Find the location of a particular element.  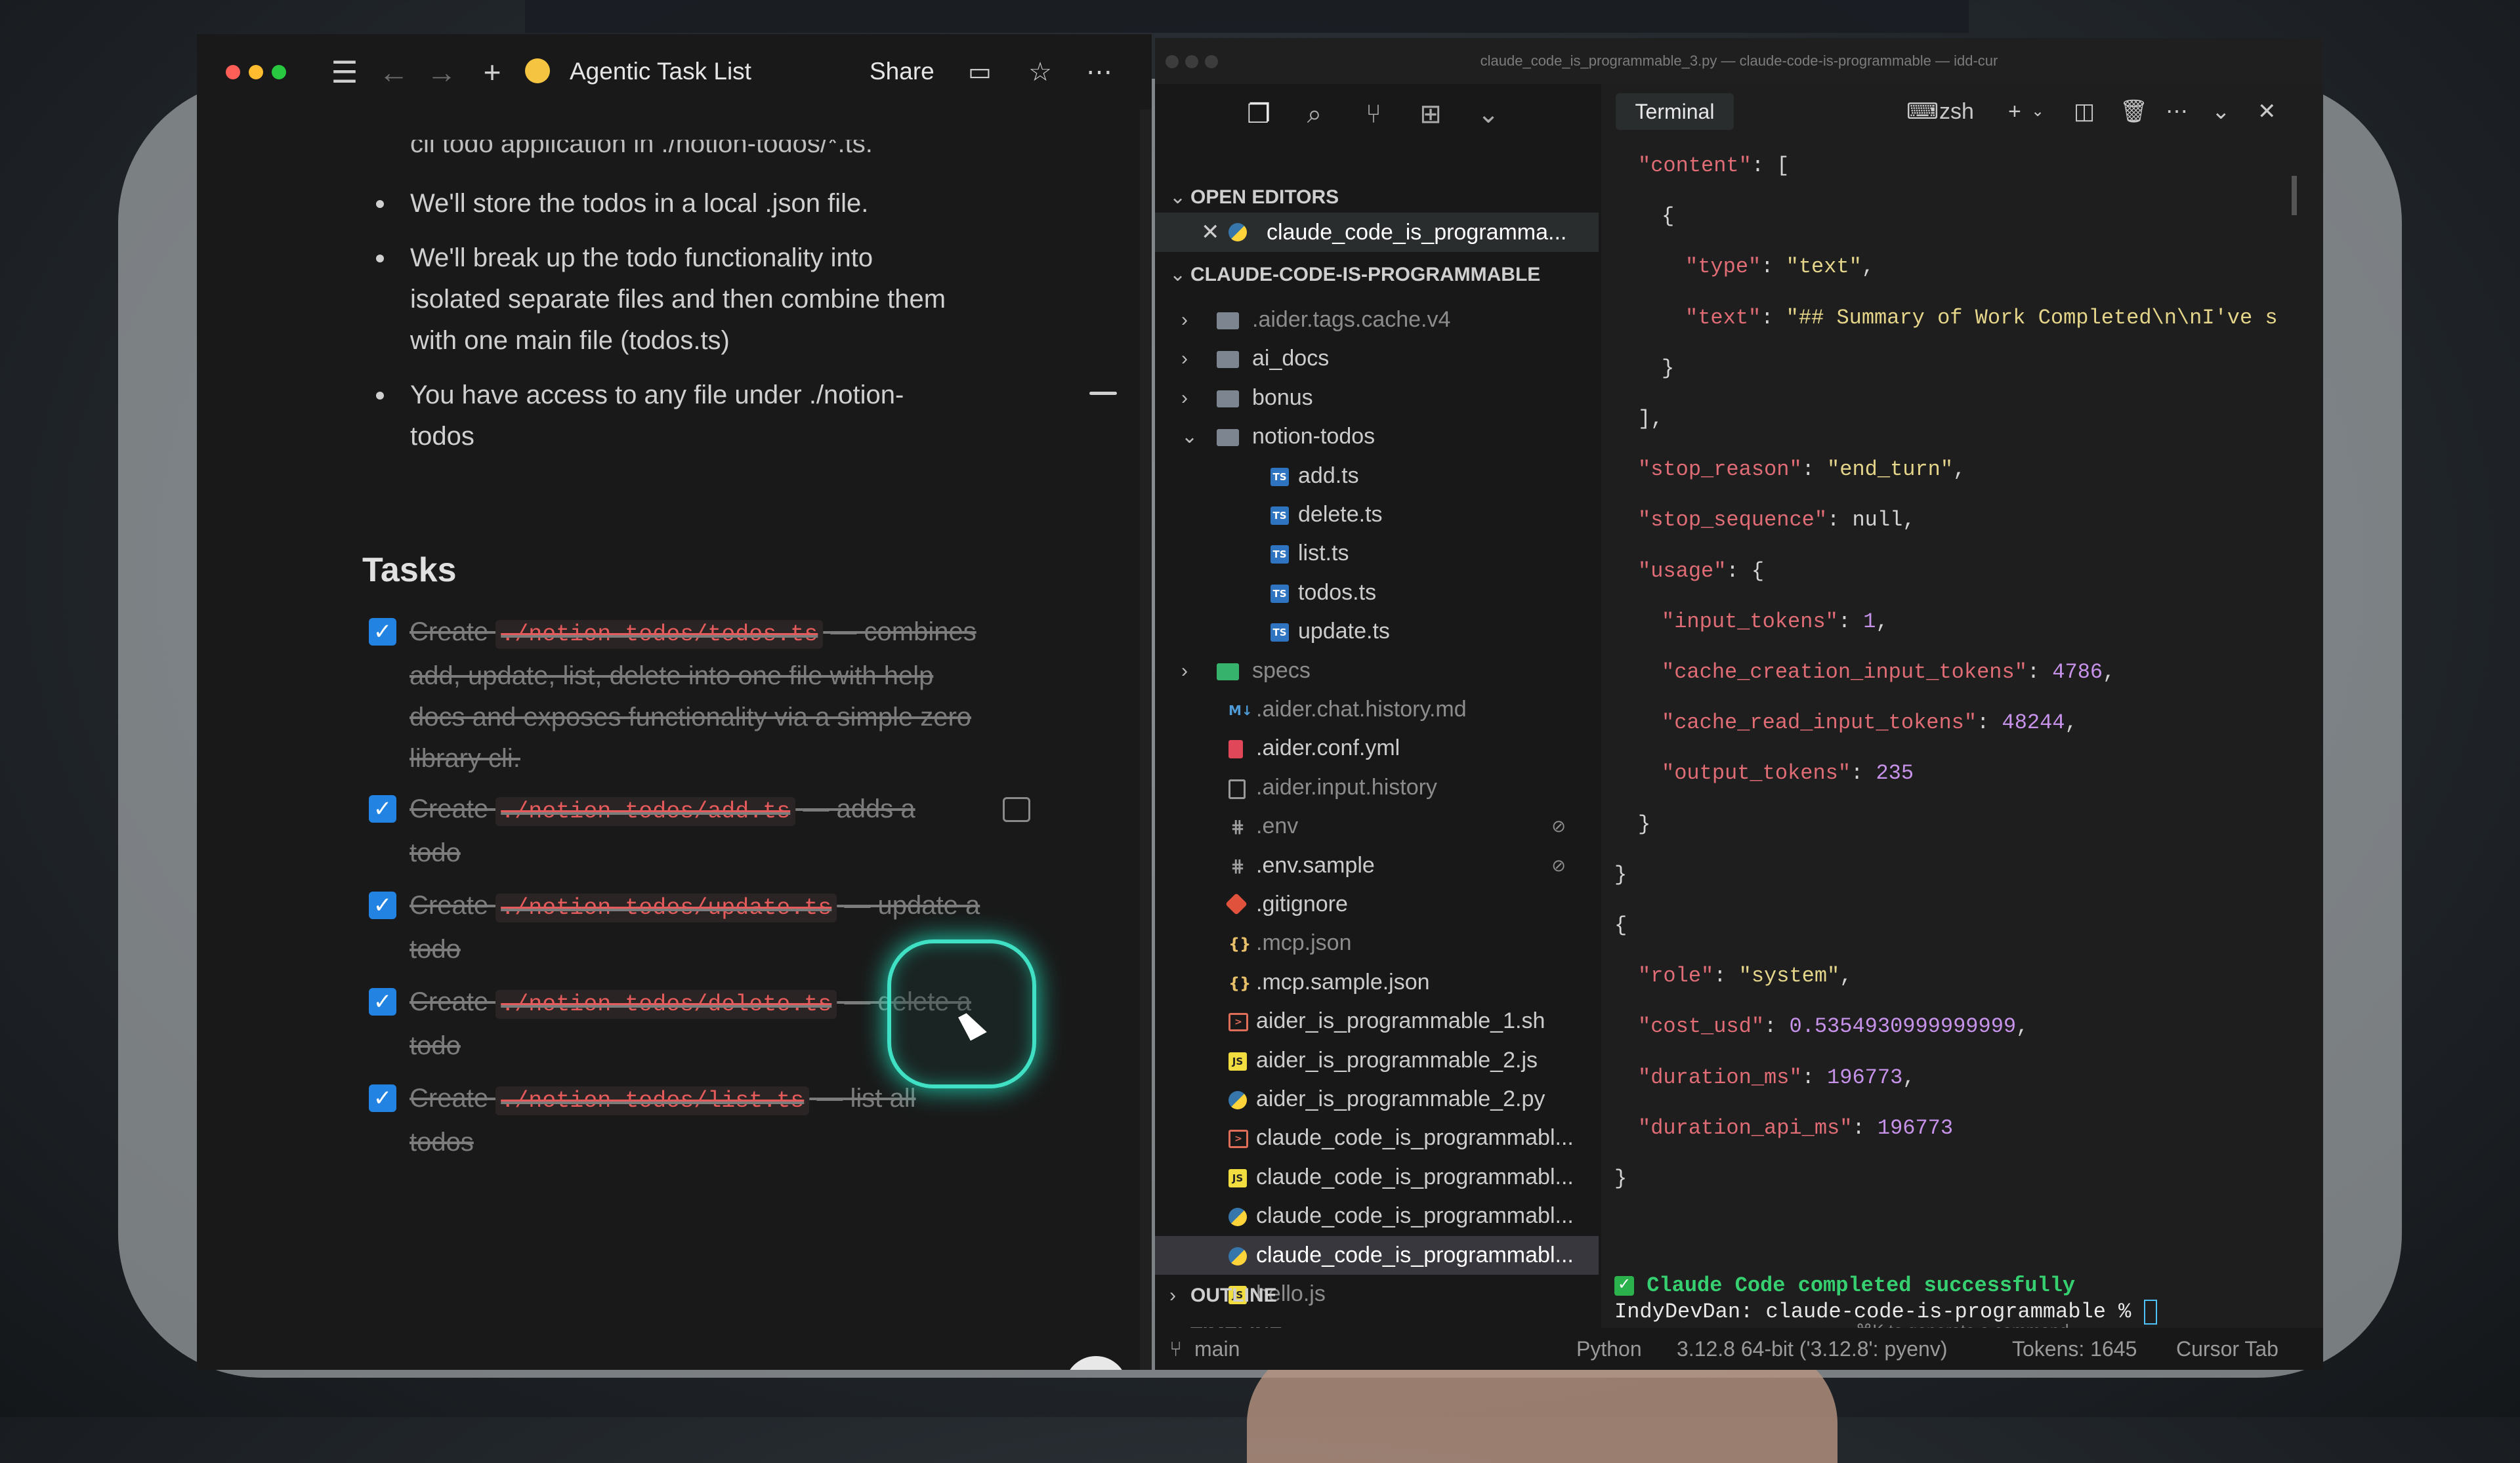

file-item: M↓ .aider.chat.history.md is located at coordinates (1377, 709).